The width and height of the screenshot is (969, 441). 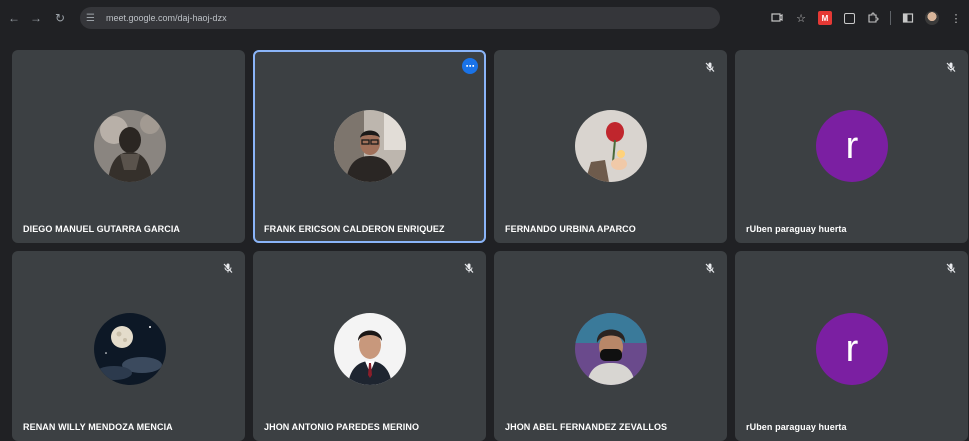 I want to click on participant-name: DIEGO MANUEL GUTARRA GARCIA, so click(x=102, y=229).